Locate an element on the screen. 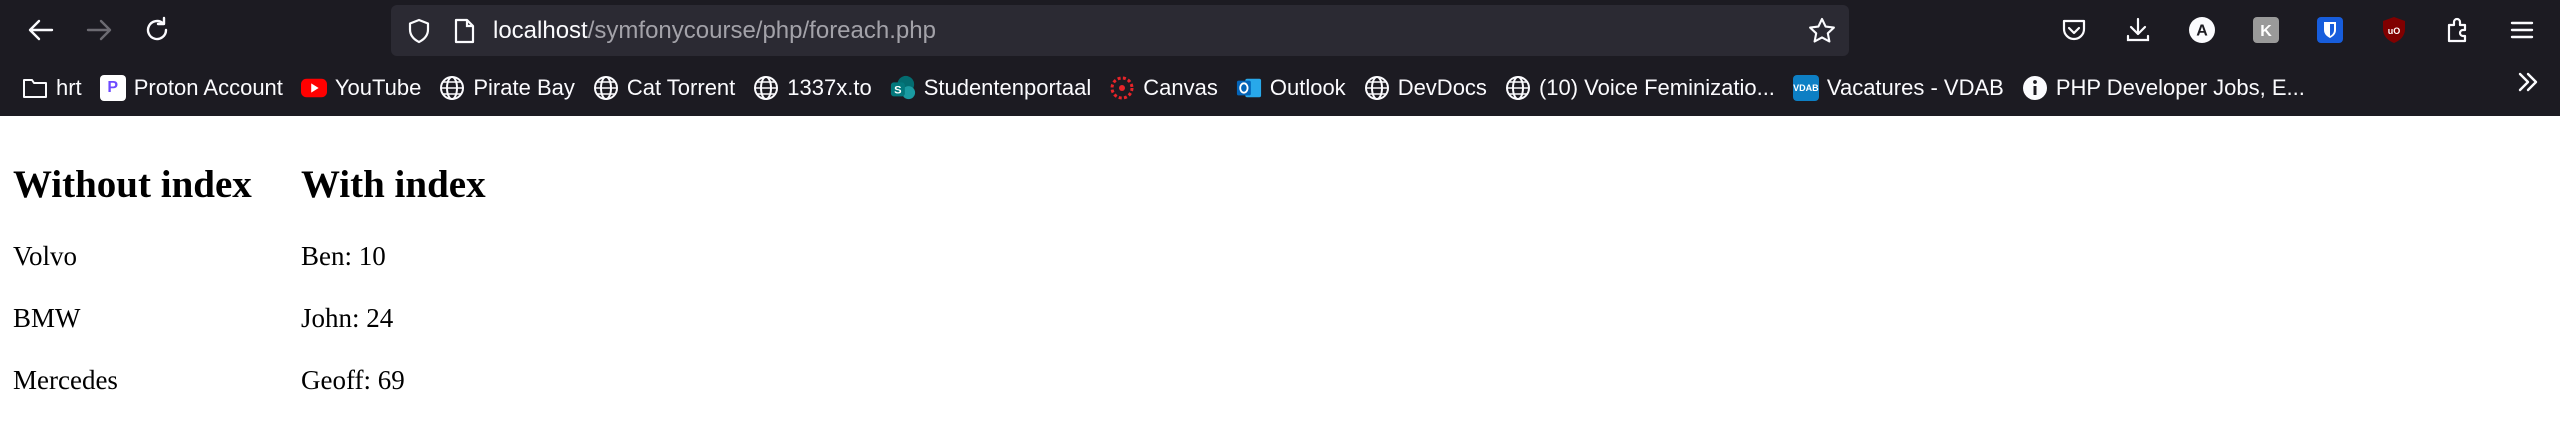 The width and height of the screenshot is (2560, 431). list-item: Mercedes is located at coordinates (65, 380).